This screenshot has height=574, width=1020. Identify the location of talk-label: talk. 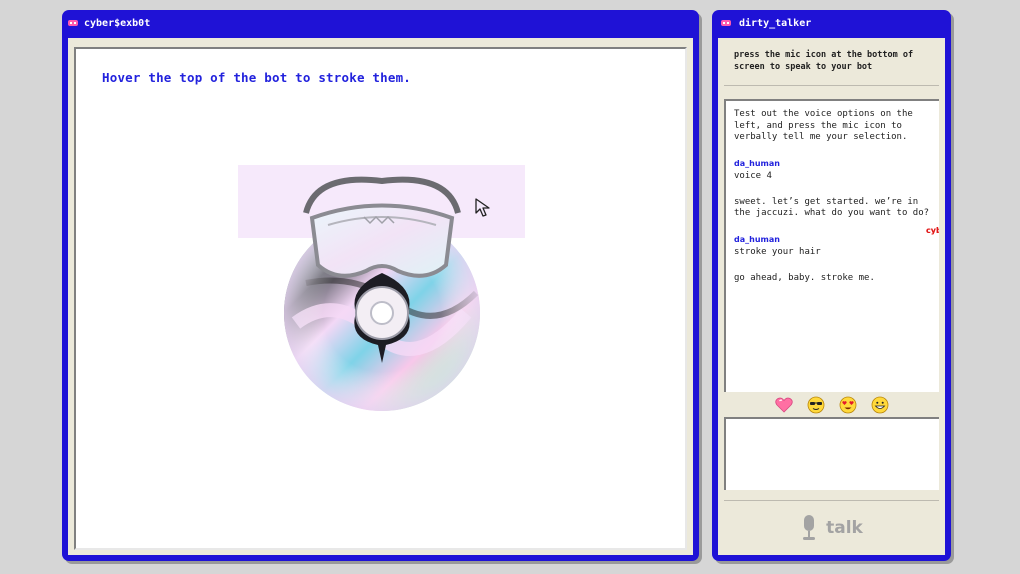
(844, 528).